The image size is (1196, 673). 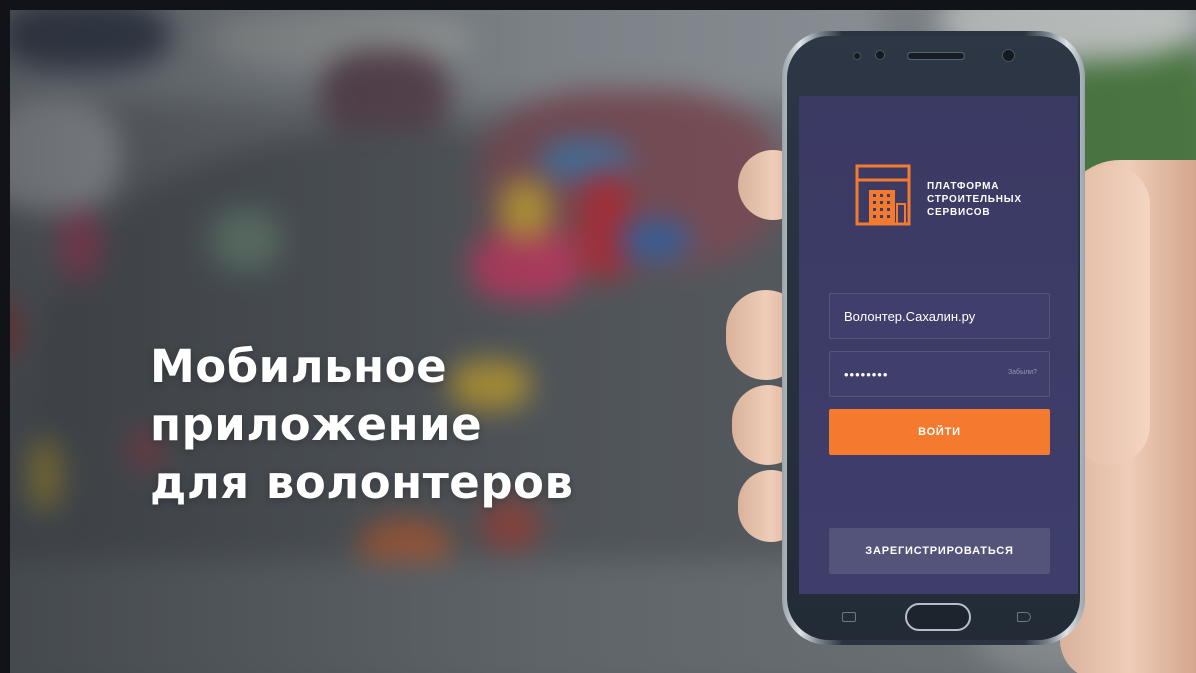 I want to click on headline-line-3: для волонтеров, so click(x=362, y=482).